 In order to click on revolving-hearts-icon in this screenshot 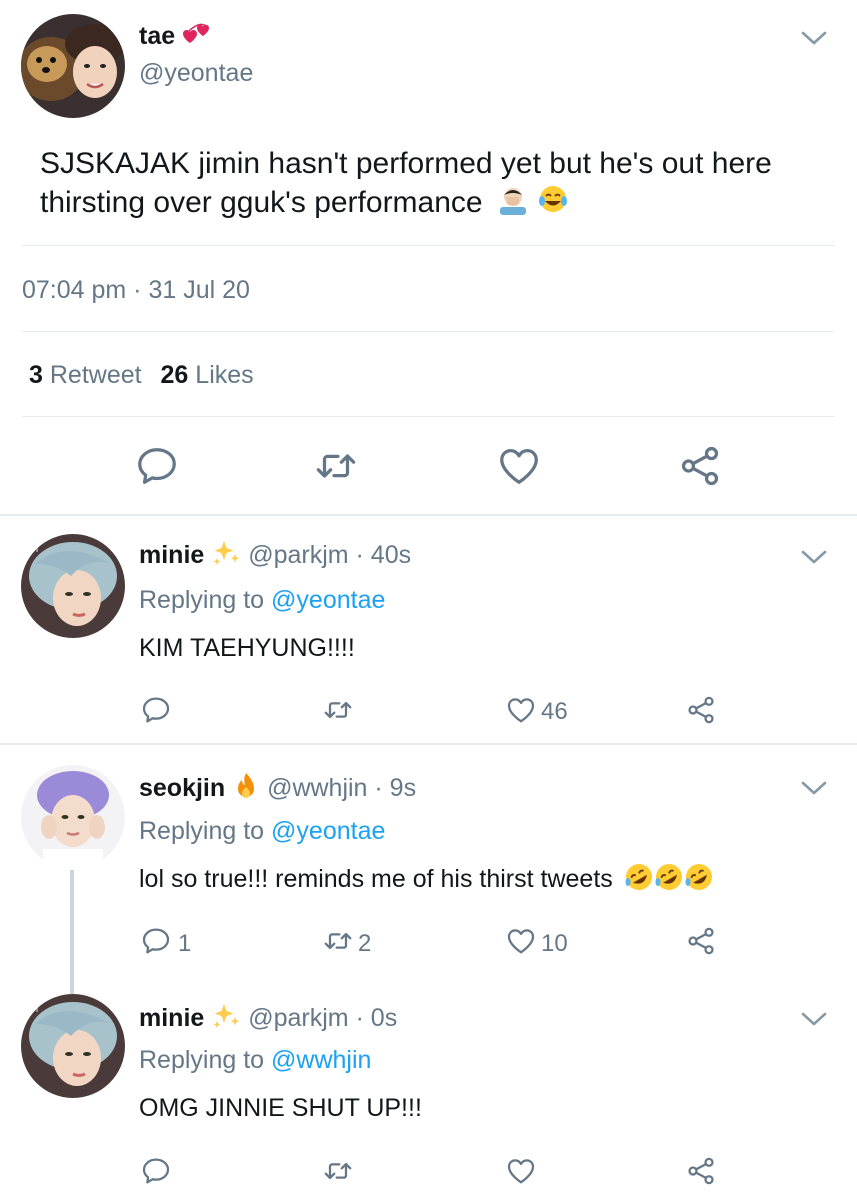, I will do `click(197, 37)`.